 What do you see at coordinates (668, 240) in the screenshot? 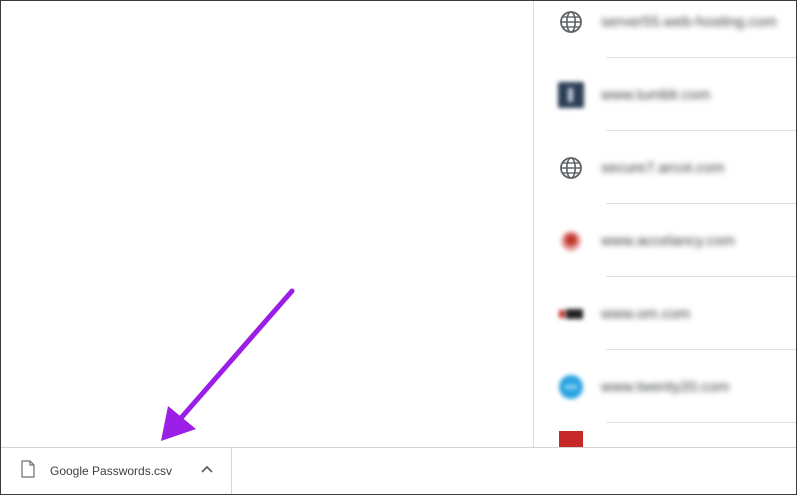
I see `site-label: www.accelancy.com` at bounding box center [668, 240].